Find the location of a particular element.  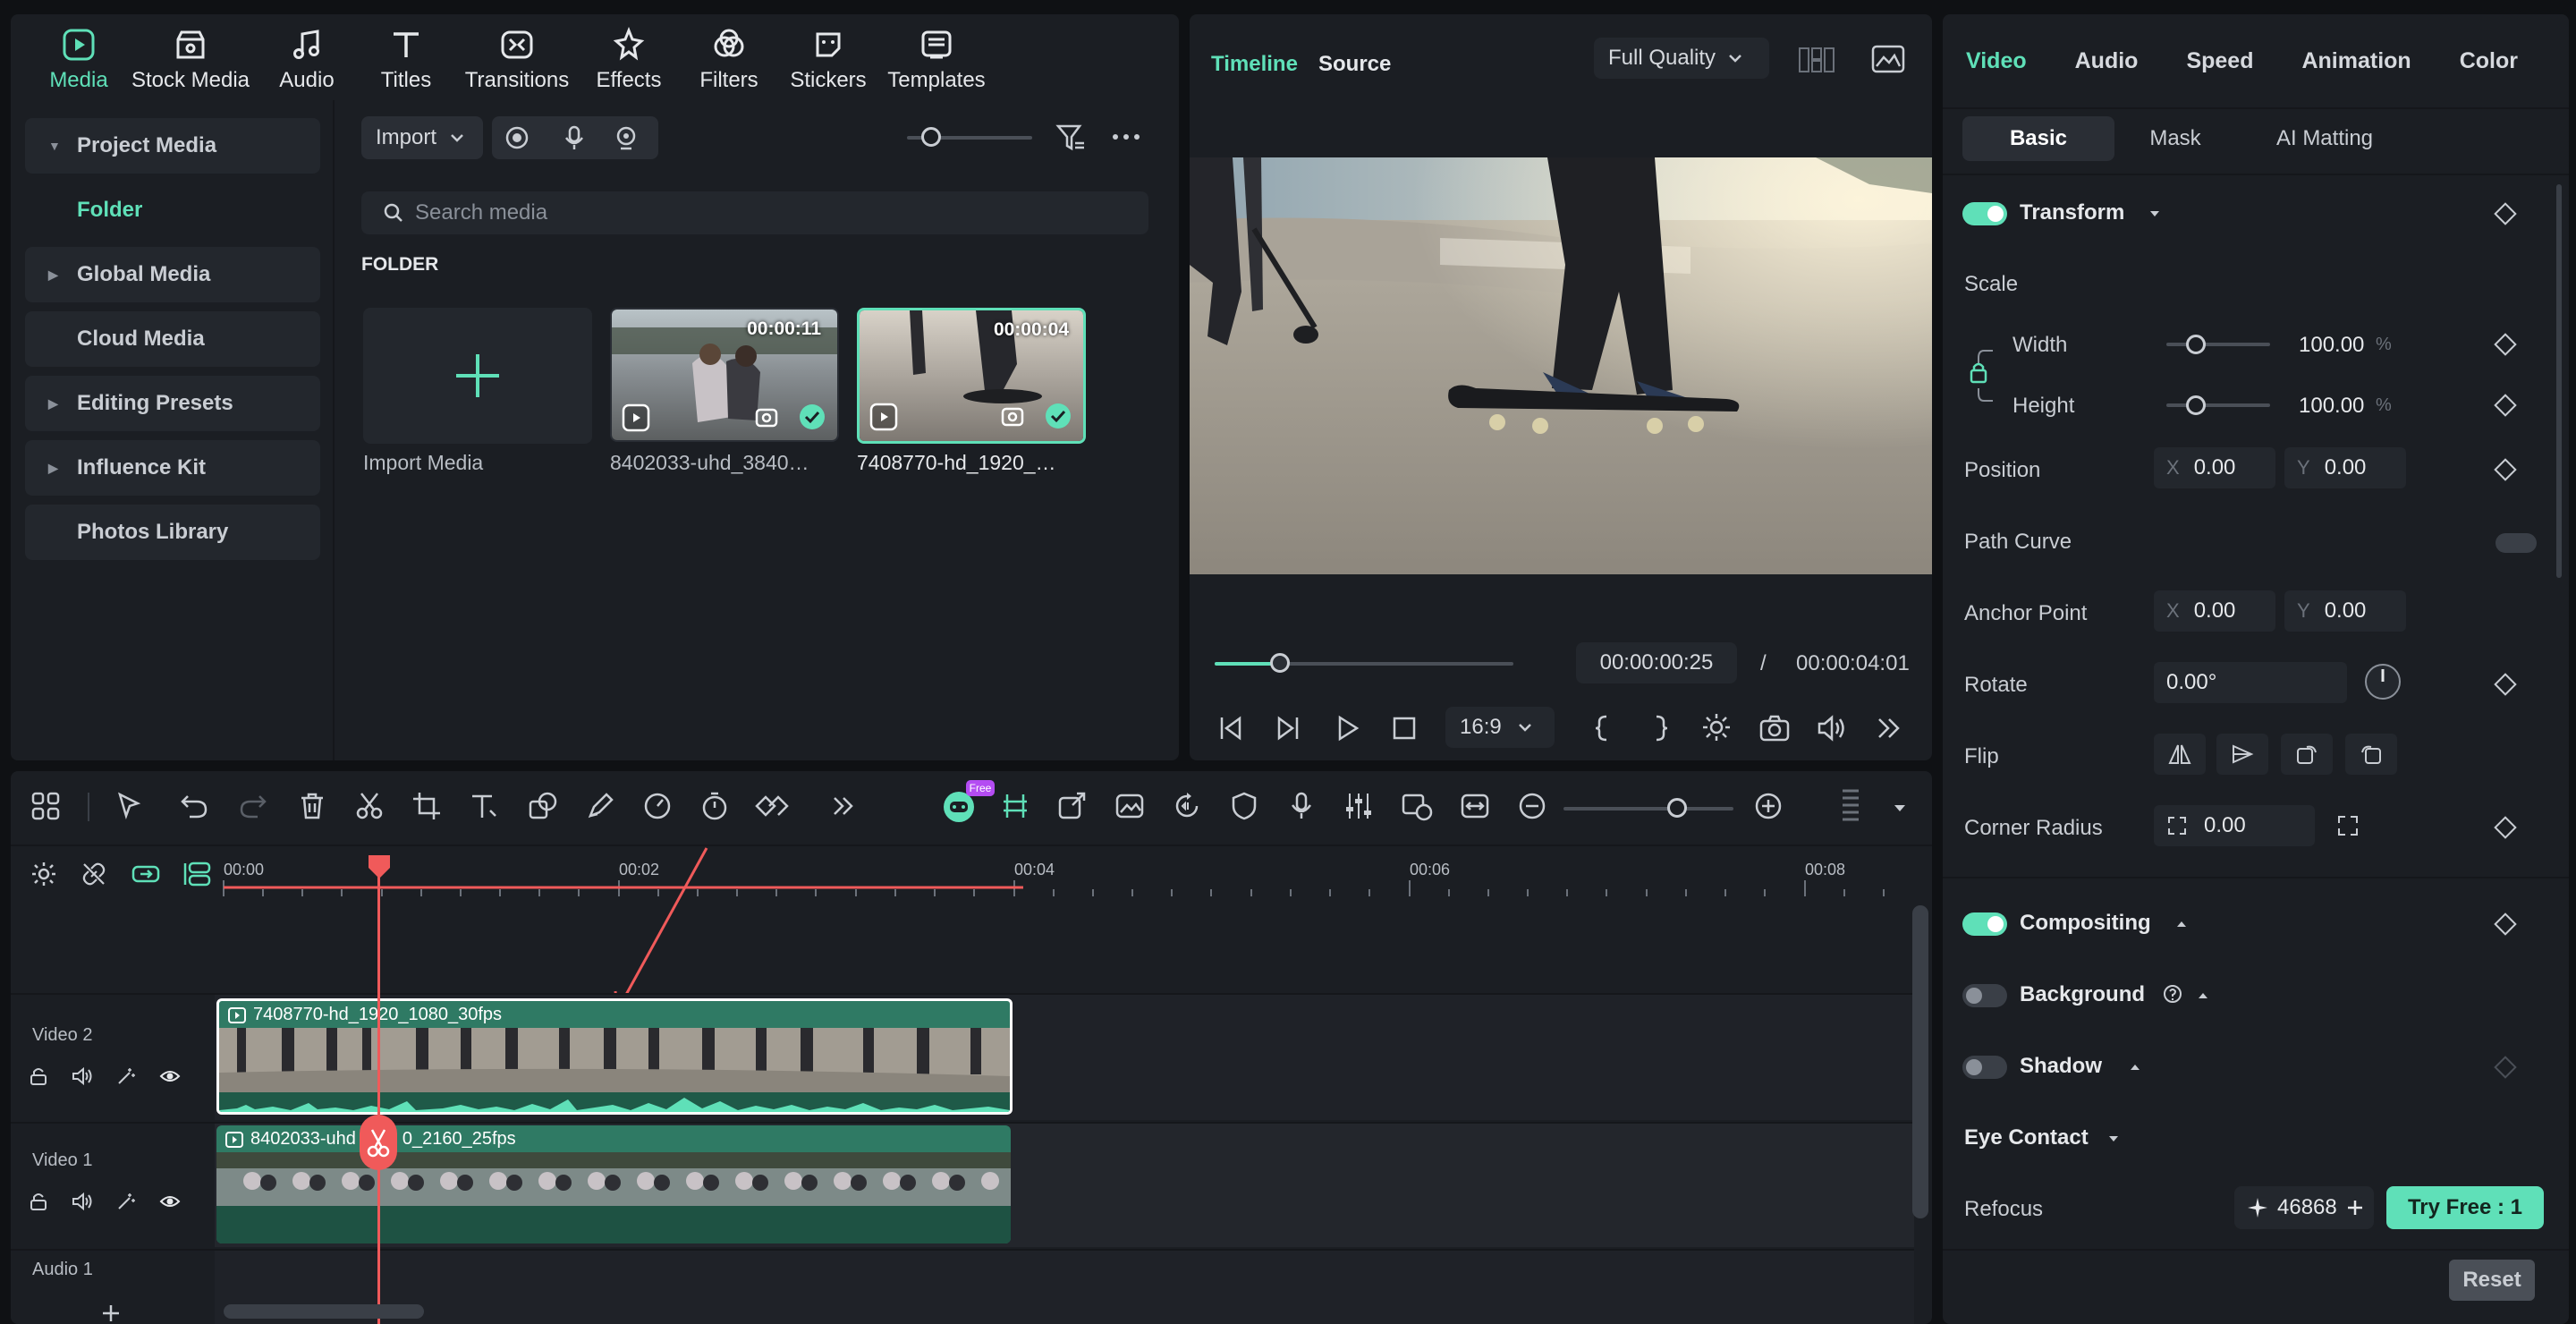

fullscreen-chevrons-icon is located at coordinates (1889, 728).